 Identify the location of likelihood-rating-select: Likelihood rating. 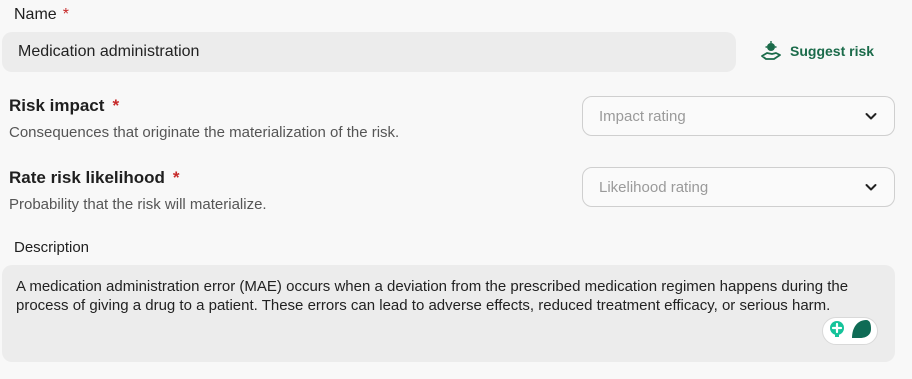
(738, 187).